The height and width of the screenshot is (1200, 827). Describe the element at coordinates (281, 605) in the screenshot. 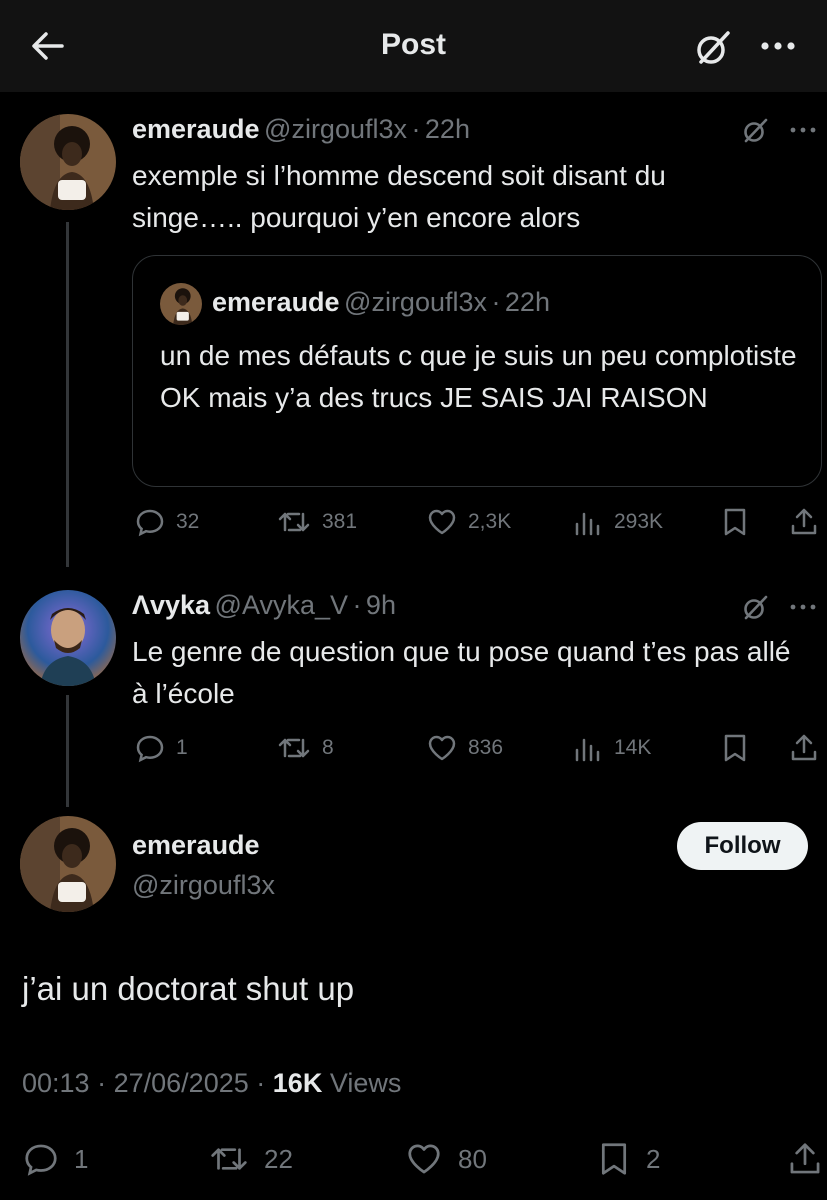

I see `author-handle: @Avyka_V` at that location.